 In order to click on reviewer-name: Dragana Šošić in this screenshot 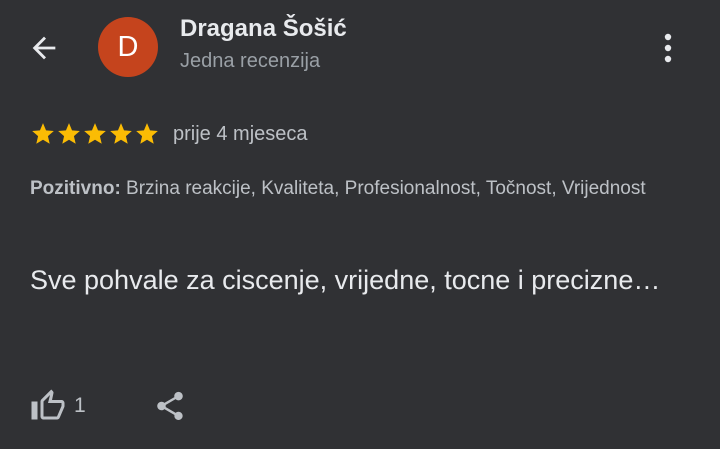, I will do `click(263, 29)`.